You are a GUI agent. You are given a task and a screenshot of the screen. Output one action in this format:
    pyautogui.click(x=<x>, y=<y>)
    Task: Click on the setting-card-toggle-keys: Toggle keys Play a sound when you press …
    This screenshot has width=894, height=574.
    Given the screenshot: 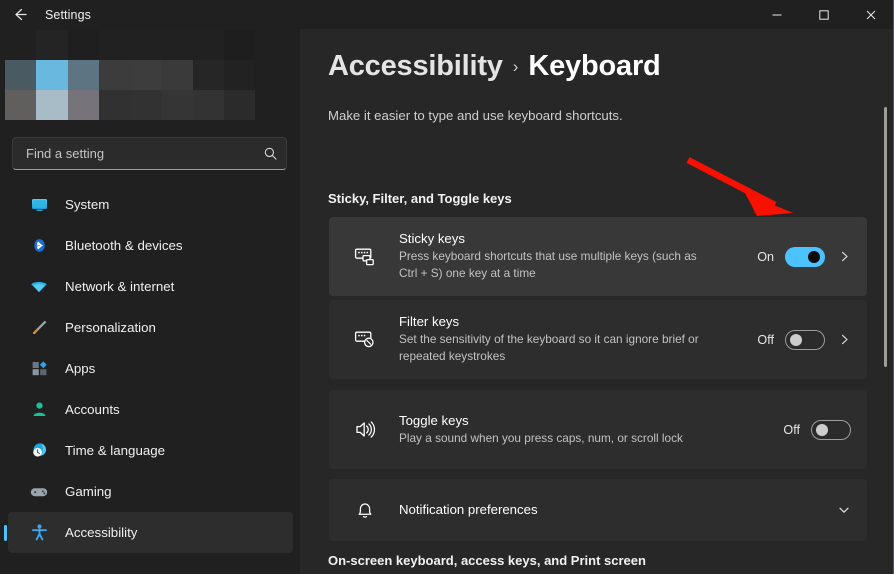 What is the action you would take?
    pyautogui.click(x=598, y=429)
    